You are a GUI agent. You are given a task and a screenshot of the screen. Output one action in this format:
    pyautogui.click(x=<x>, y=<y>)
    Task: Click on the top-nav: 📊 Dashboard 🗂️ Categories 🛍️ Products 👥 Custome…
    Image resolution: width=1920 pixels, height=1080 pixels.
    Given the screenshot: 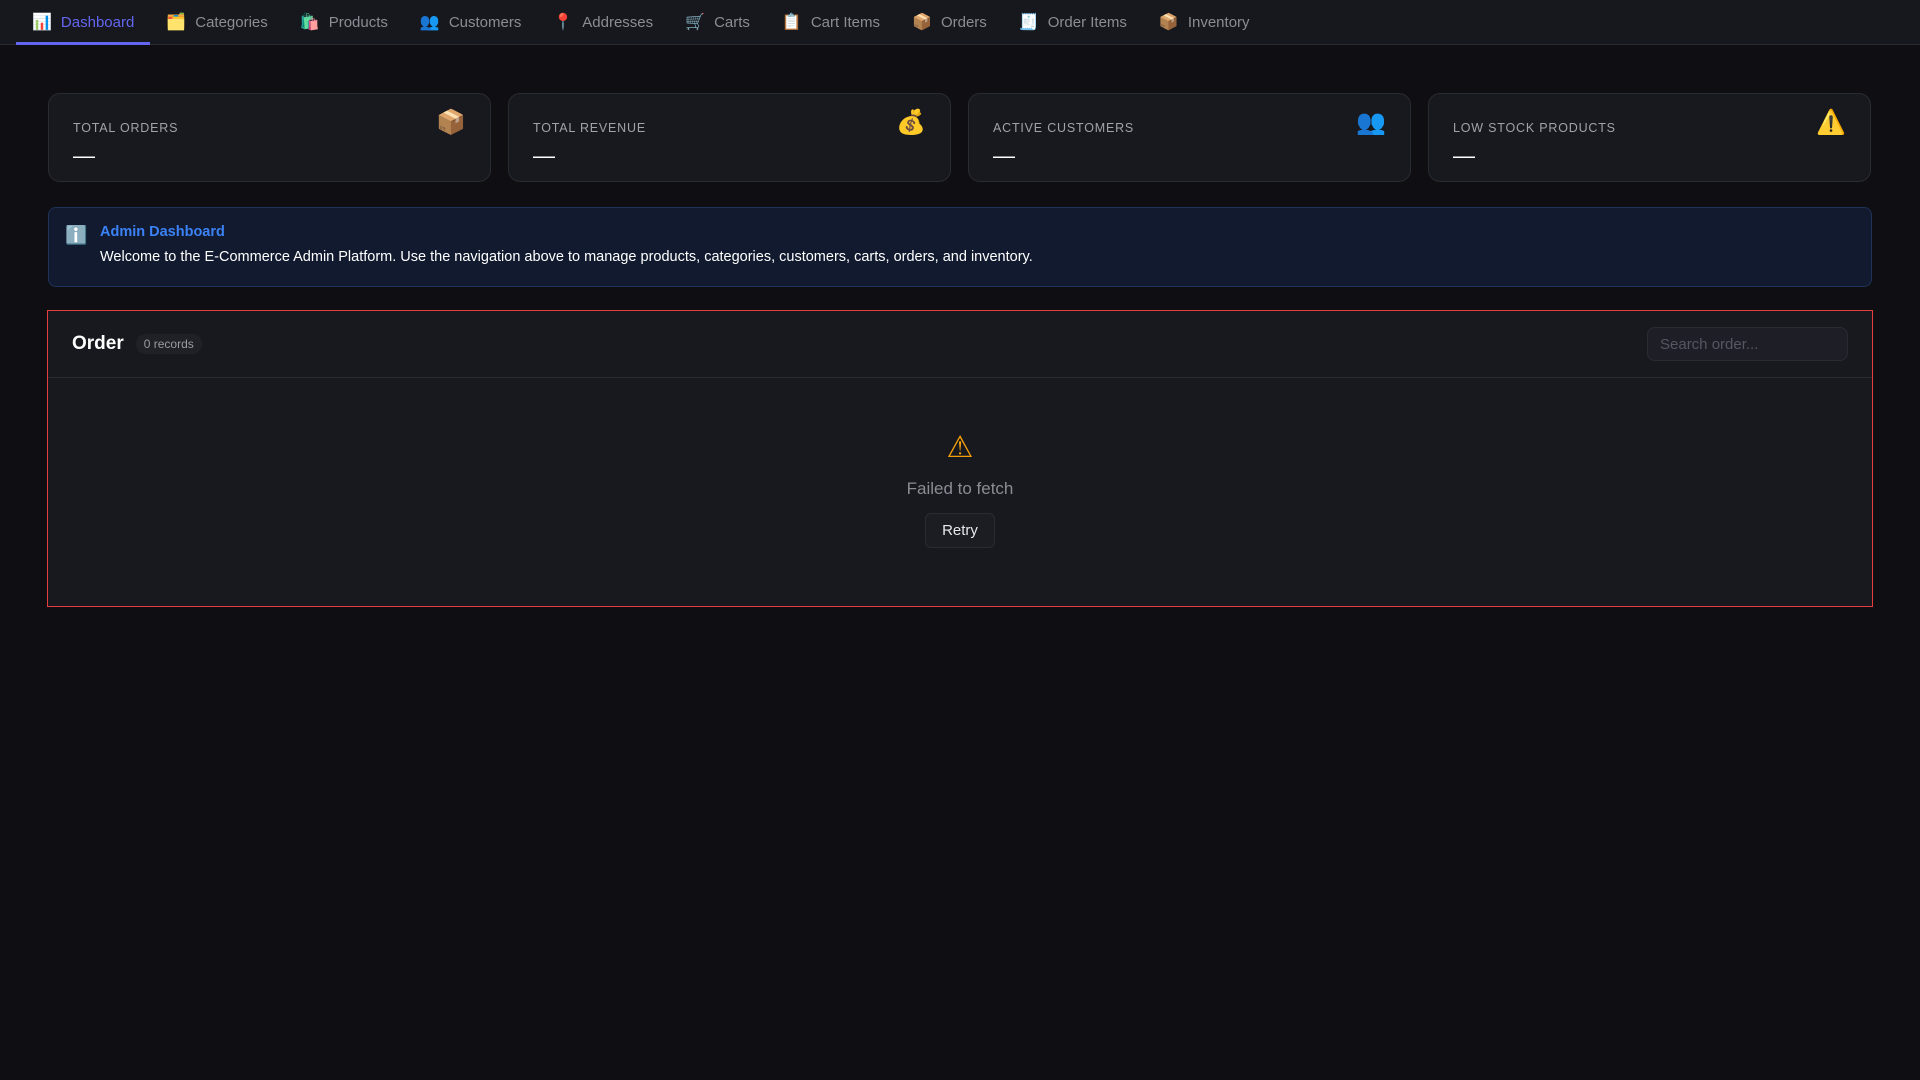 What is the action you would take?
    pyautogui.click(x=960, y=22)
    